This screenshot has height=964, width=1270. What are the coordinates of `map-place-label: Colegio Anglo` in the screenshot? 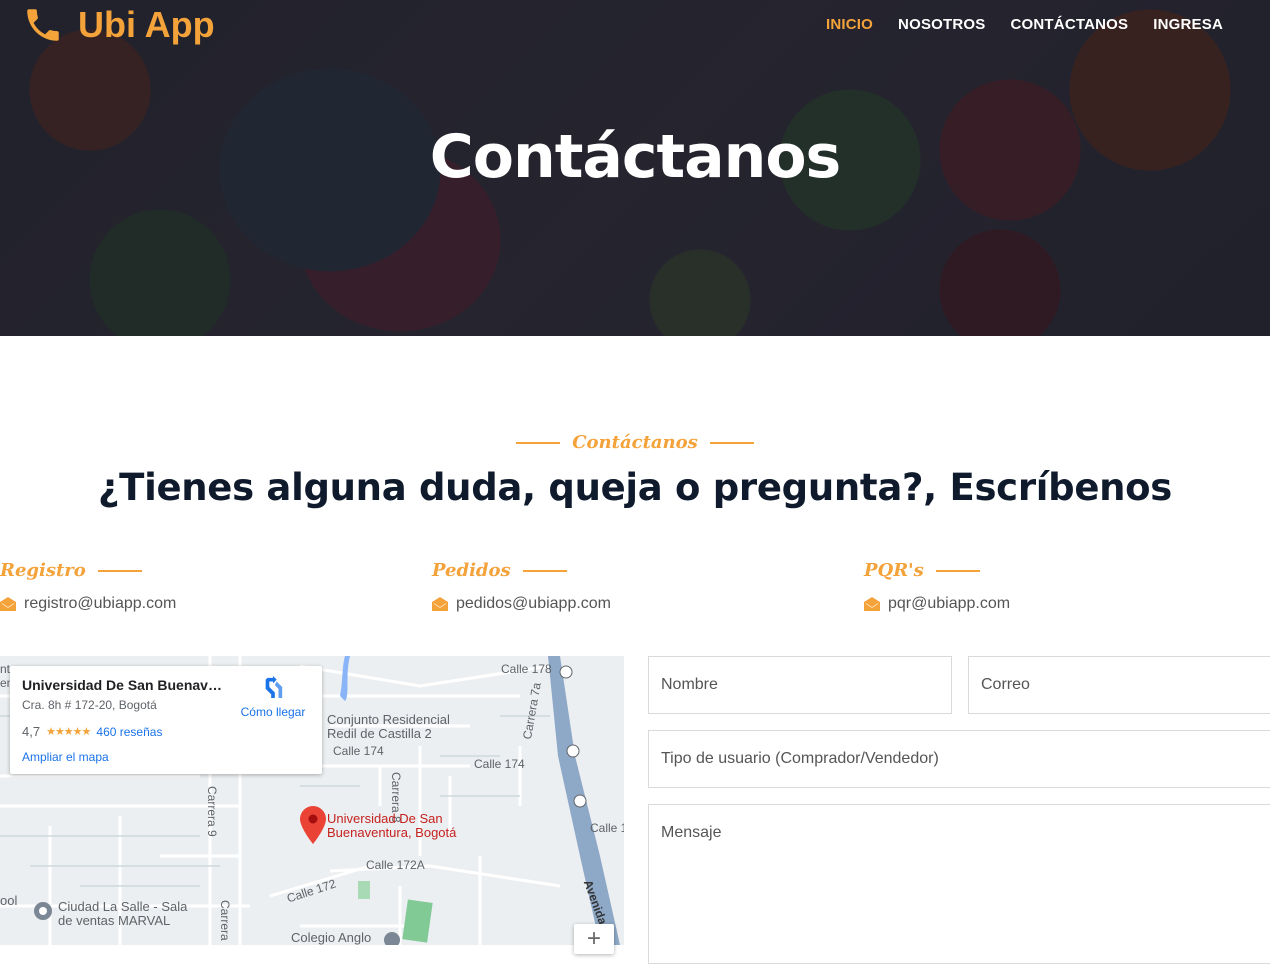 It's located at (331, 937).